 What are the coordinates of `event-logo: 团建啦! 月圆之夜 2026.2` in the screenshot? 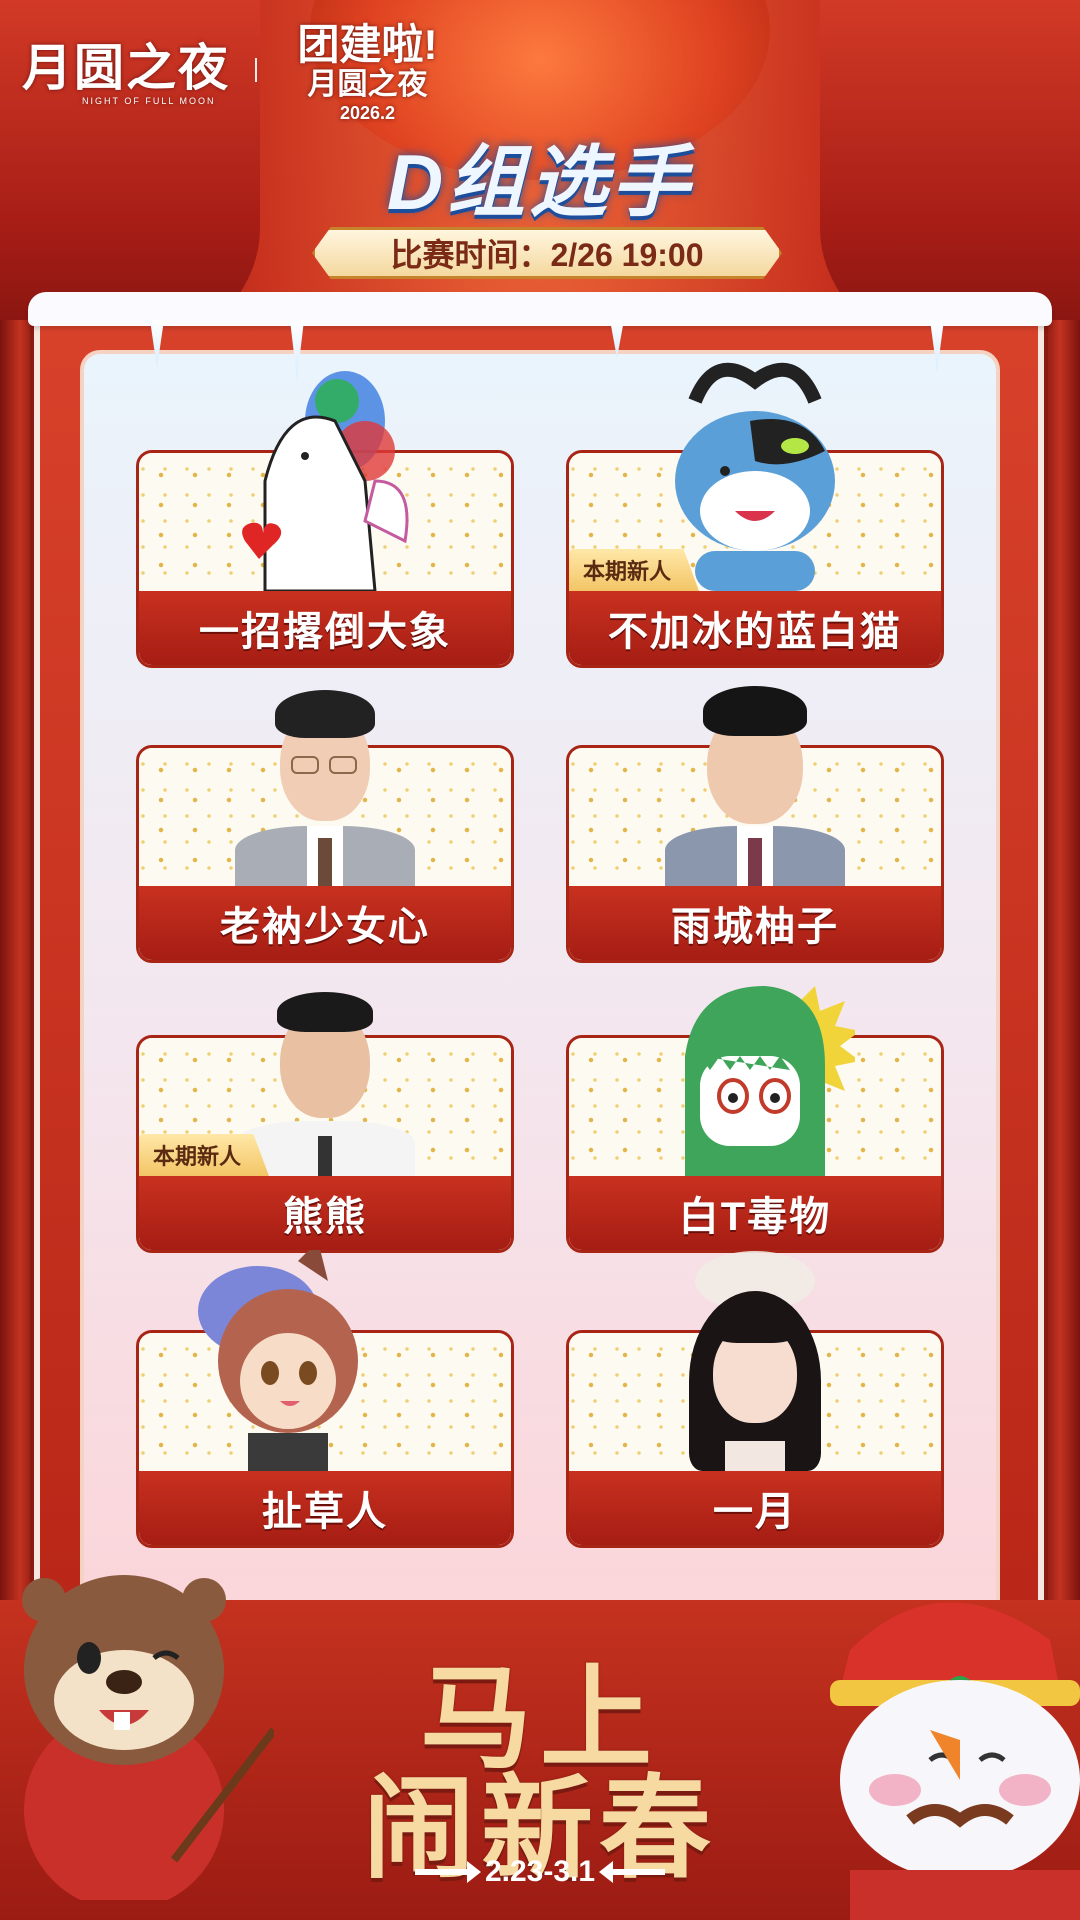 It's located at (367, 73).